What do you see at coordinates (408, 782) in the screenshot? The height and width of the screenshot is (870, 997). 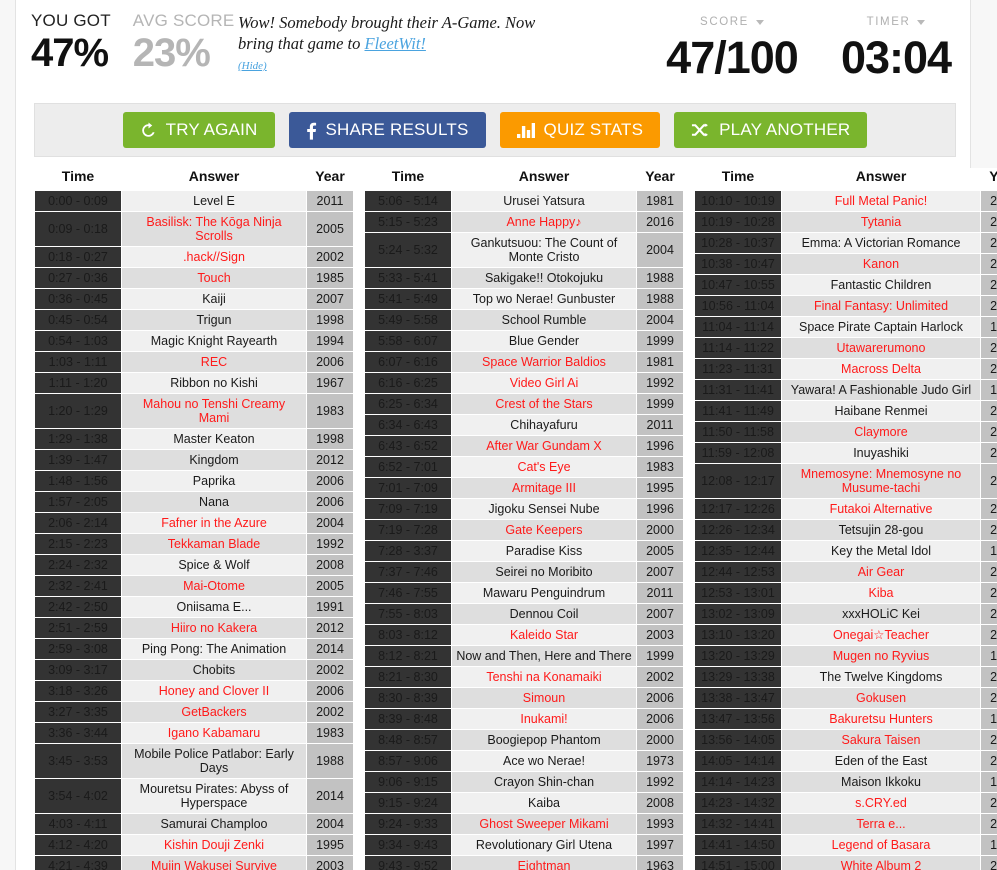 I see `cell-time: 9:06 - 9:15` at bounding box center [408, 782].